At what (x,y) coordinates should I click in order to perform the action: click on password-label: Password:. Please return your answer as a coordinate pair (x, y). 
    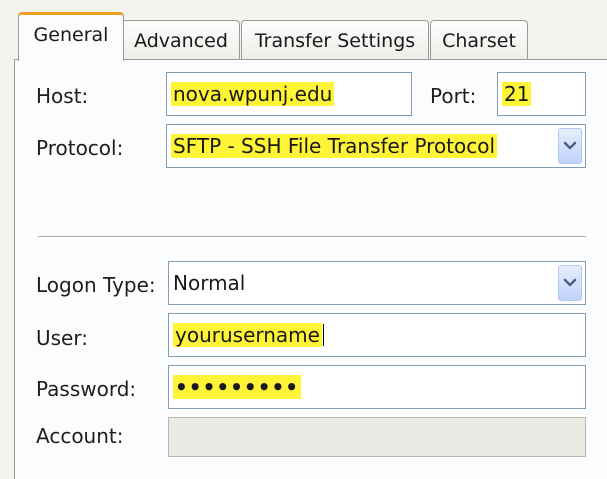
    Looking at the image, I should click on (86, 389).